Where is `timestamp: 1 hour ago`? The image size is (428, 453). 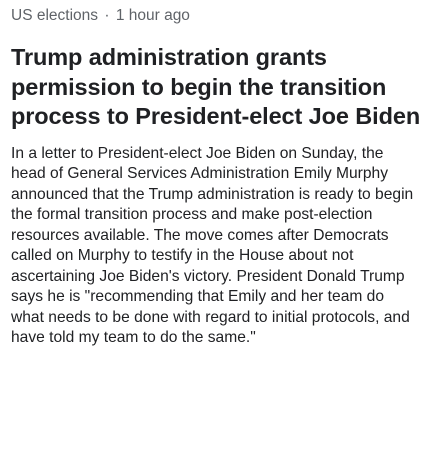 timestamp: 1 hour ago is located at coordinates (152, 15).